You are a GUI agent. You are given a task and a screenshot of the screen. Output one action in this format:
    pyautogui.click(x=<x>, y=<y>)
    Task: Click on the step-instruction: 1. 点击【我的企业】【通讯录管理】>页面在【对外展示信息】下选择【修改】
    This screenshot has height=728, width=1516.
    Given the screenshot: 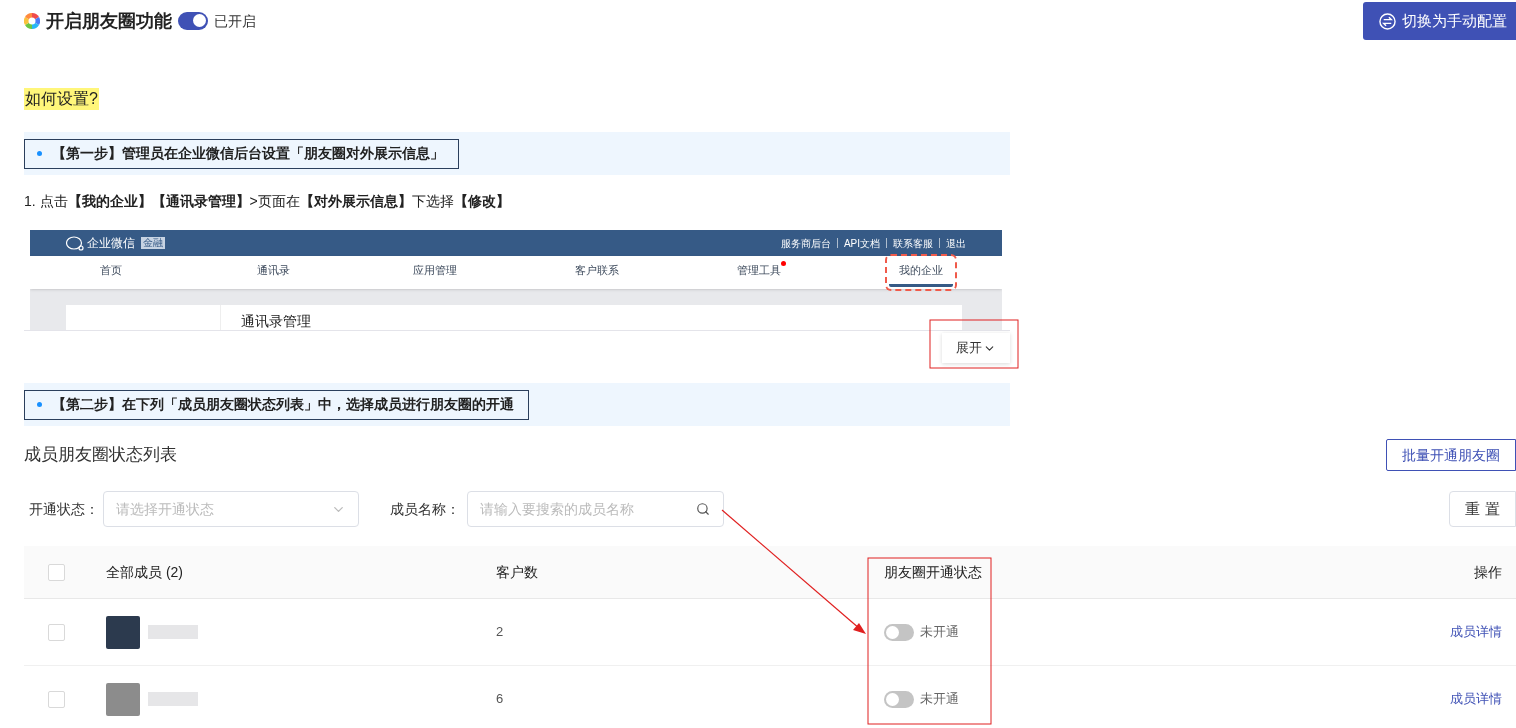 What is the action you would take?
    pyautogui.click(x=267, y=201)
    